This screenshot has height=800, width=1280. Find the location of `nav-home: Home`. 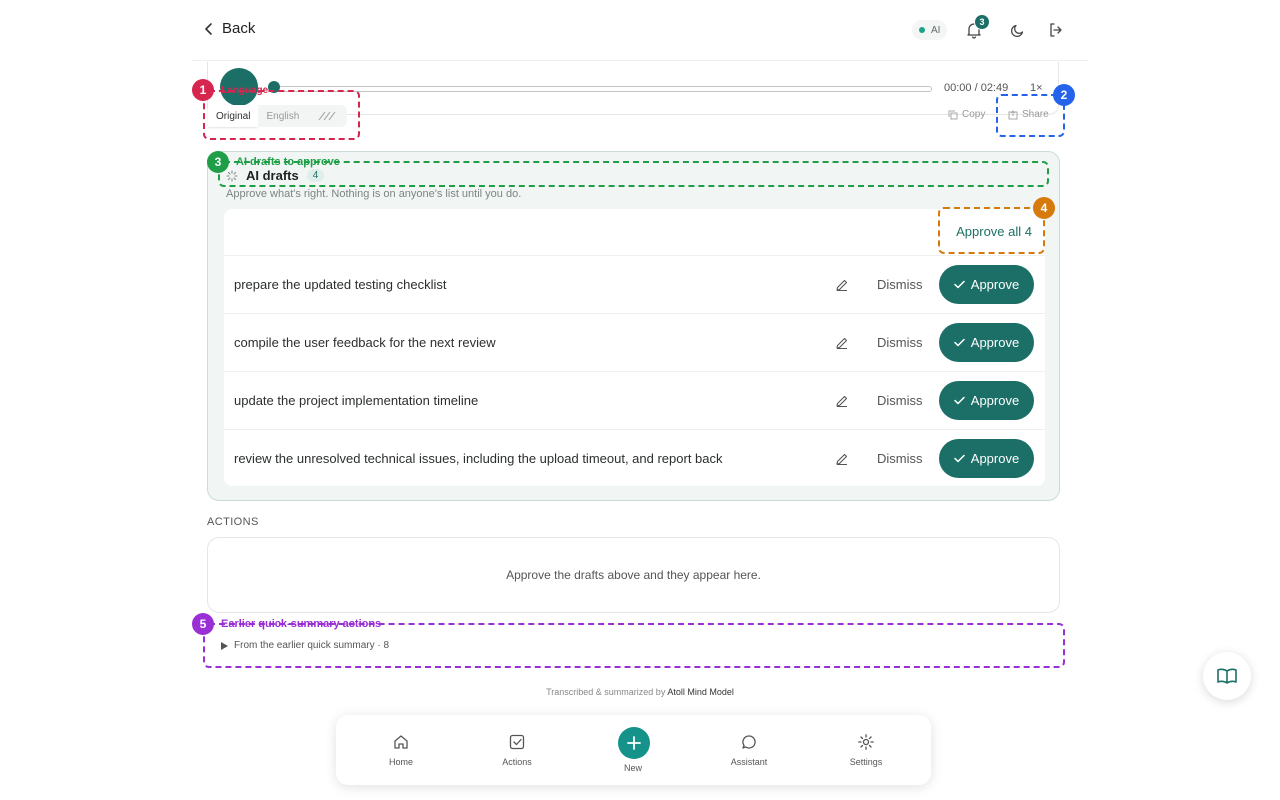

nav-home: Home is located at coordinates (401, 748).